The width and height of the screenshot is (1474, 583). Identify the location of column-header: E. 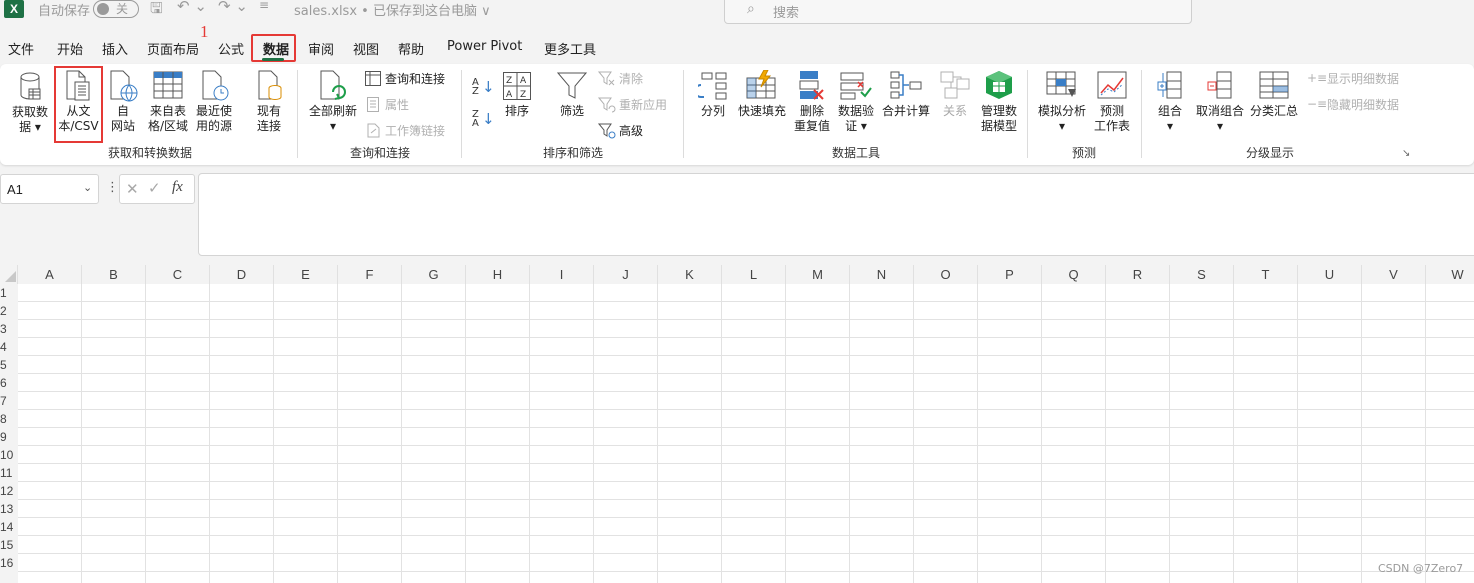
(306, 274).